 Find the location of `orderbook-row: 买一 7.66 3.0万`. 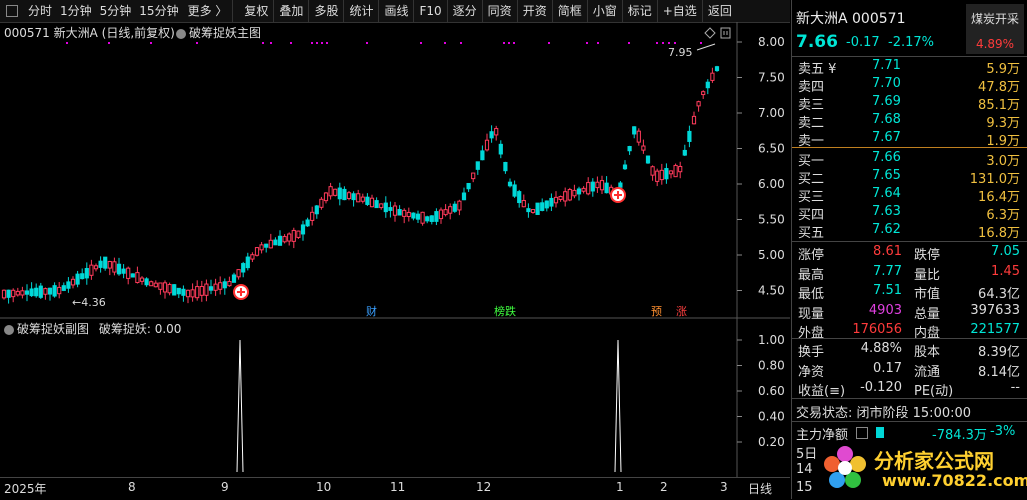

orderbook-row: 买一 7.66 3.0万 is located at coordinates (909, 159).